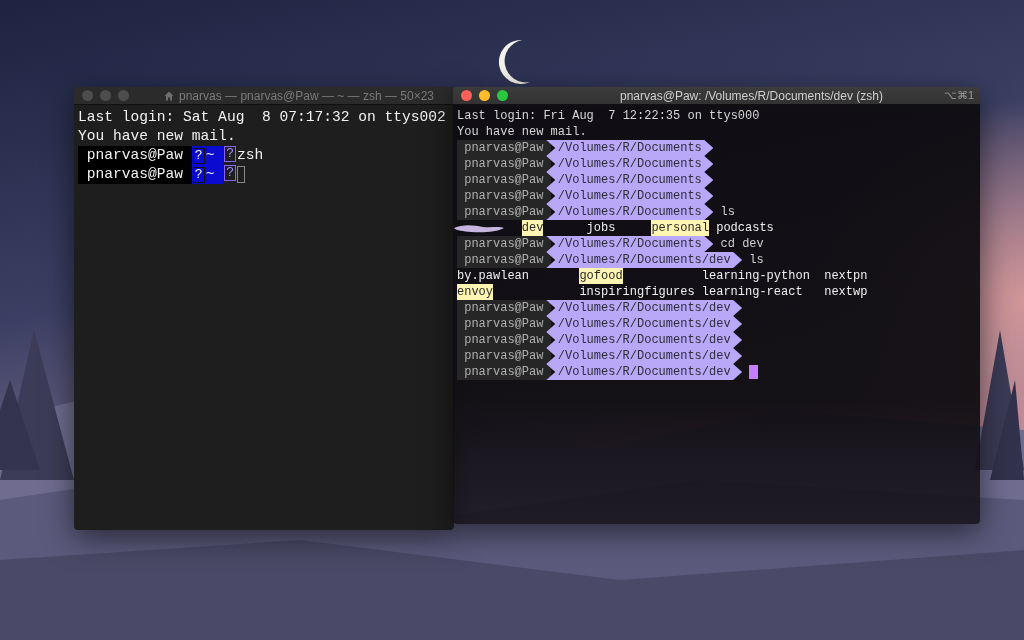 The image size is (1024, 640). What do you see at coordinates (958, 95) in the screenshot?
I see `shortcut-label: ⌥⌘1` at bounding box center [958, 95].